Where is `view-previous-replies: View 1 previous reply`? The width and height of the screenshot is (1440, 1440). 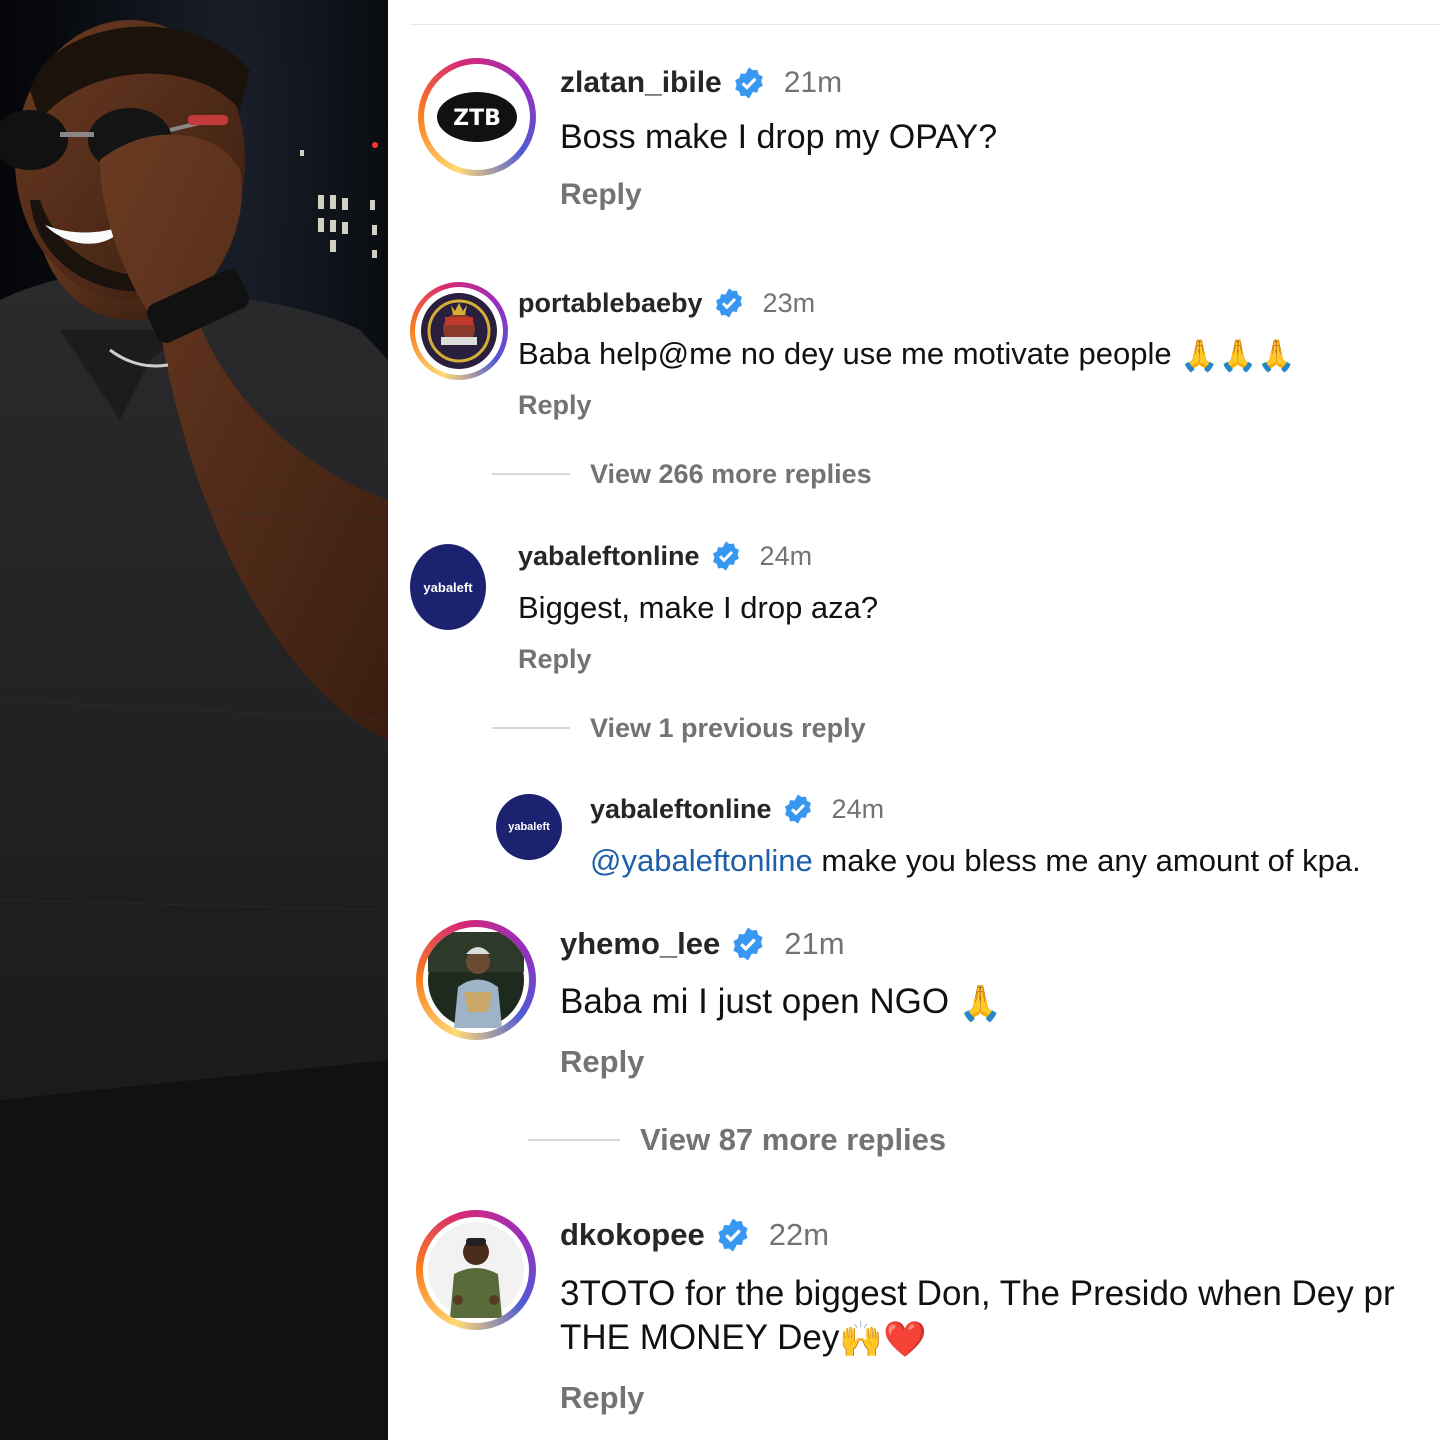
view-previous-replies: View 1 previous reply is located at coordinates (679, 728).